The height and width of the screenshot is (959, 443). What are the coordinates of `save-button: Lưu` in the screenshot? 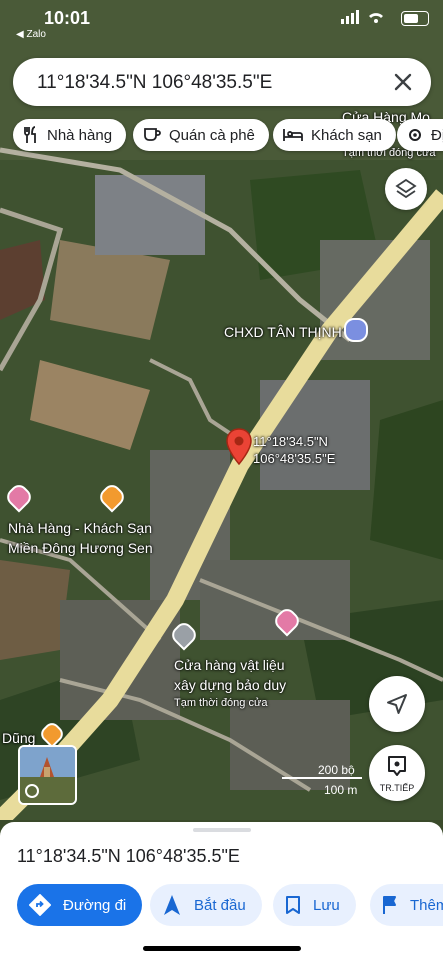 It's located at (314, 905).